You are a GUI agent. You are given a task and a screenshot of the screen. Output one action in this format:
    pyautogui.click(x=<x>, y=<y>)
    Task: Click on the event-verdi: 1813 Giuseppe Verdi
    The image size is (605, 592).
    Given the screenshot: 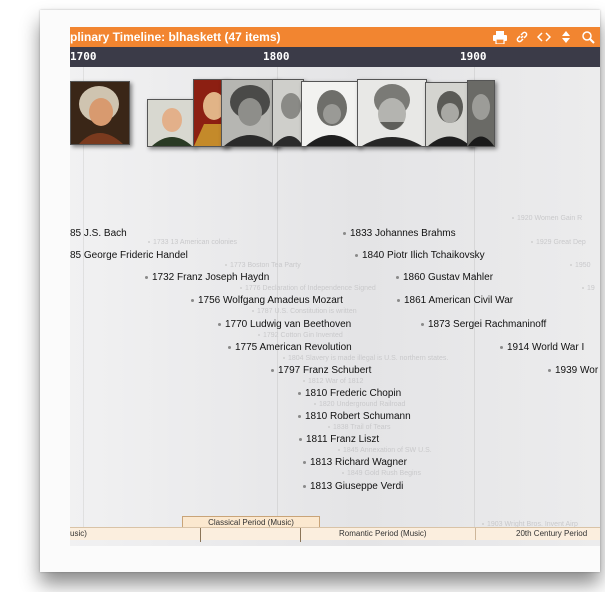 What is the action you would take?
    pyautogui.click(x=353, y=486)
    